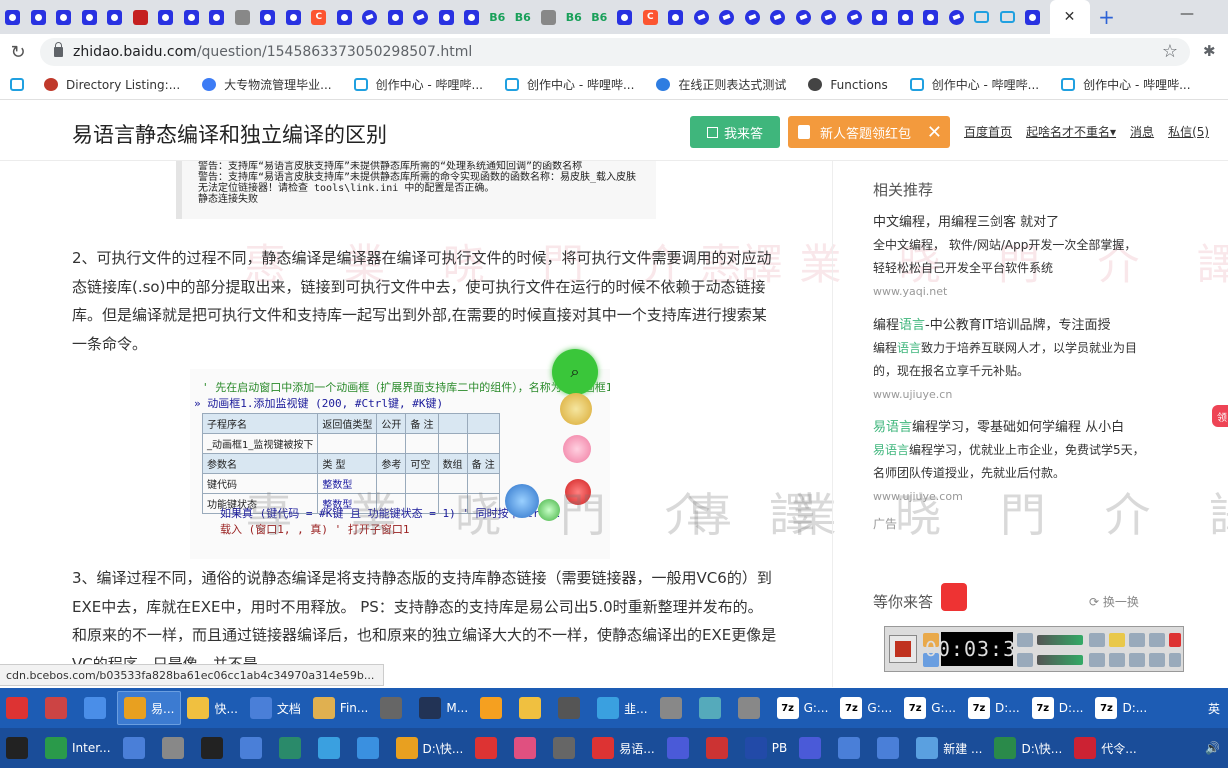 The image size is (1228, 768). Describe the element at coordinates (1209, 51) in the screenshot. I see `extensions-icon: ✱` at that location.